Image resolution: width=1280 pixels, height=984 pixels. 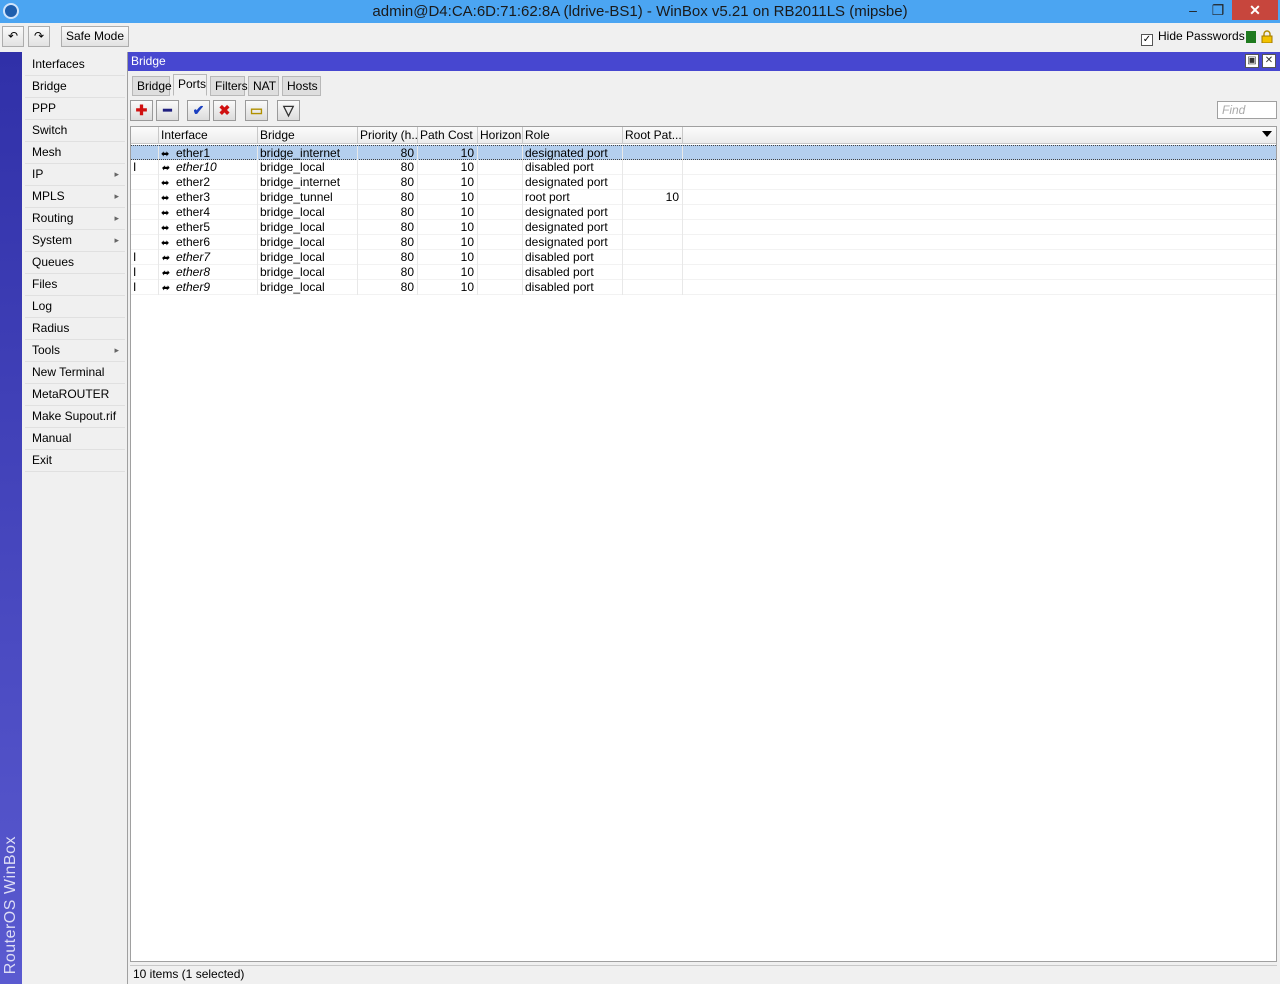 What do you see at coordinates (75, 109) in the screenshot?
I see `menu-item-ppp: PPP` at bounding box center [75, 109].